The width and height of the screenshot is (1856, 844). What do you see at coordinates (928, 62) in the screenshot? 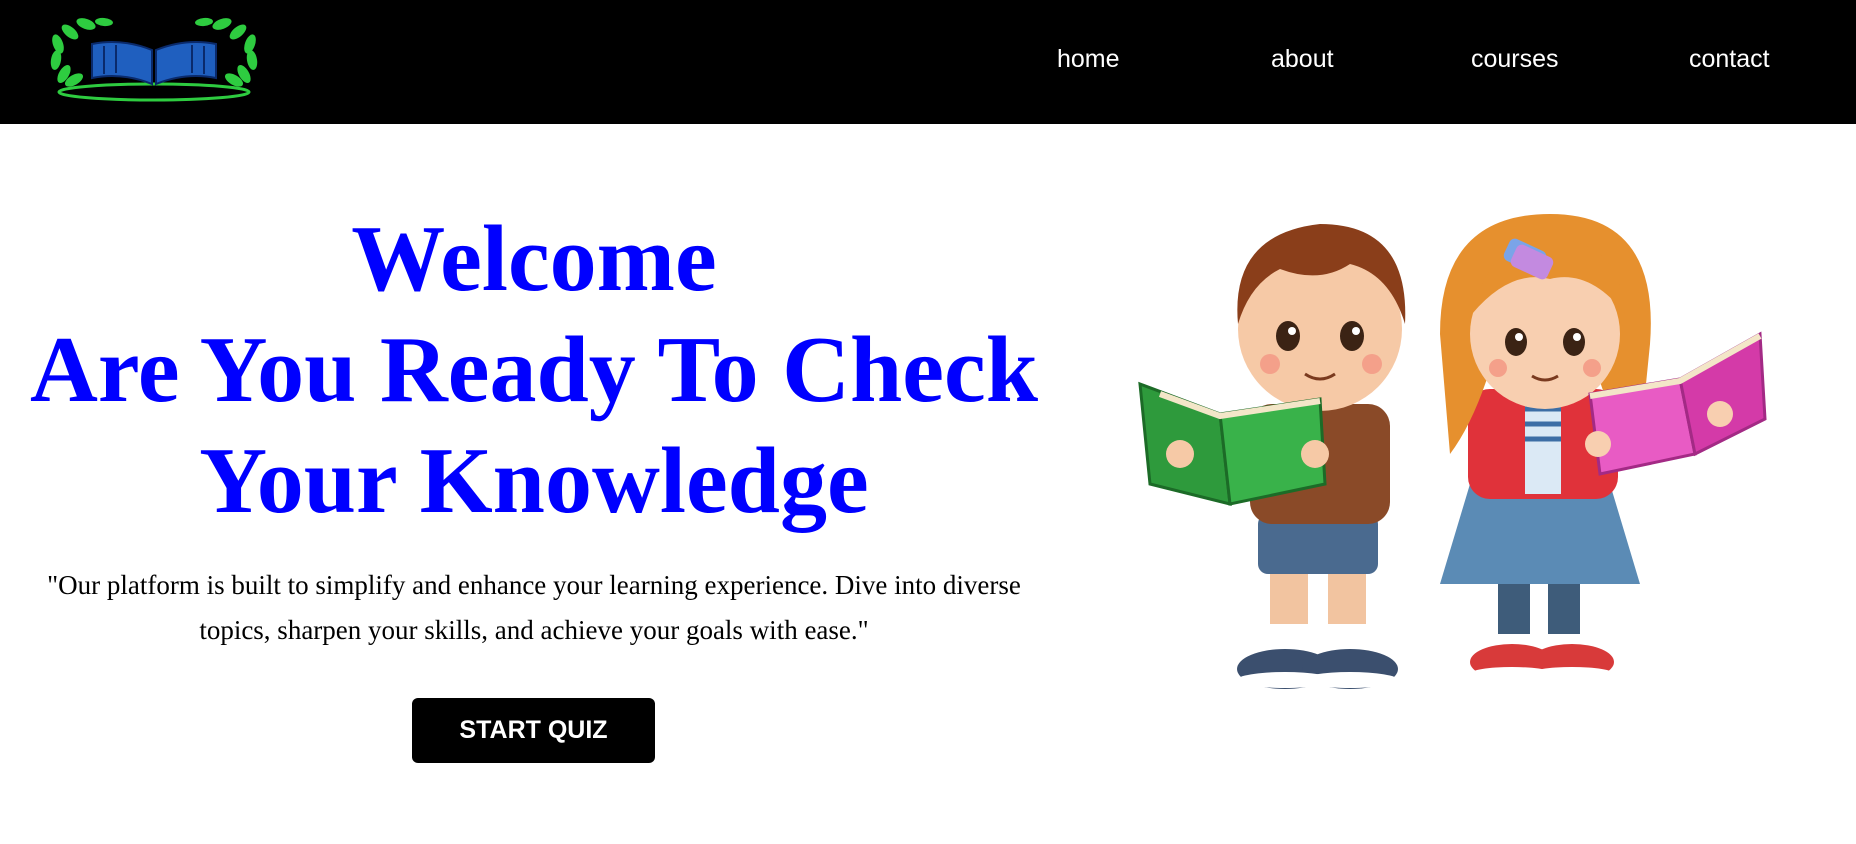
I see `top-navbar: home about courses contact` at bounding box center [928, 62].